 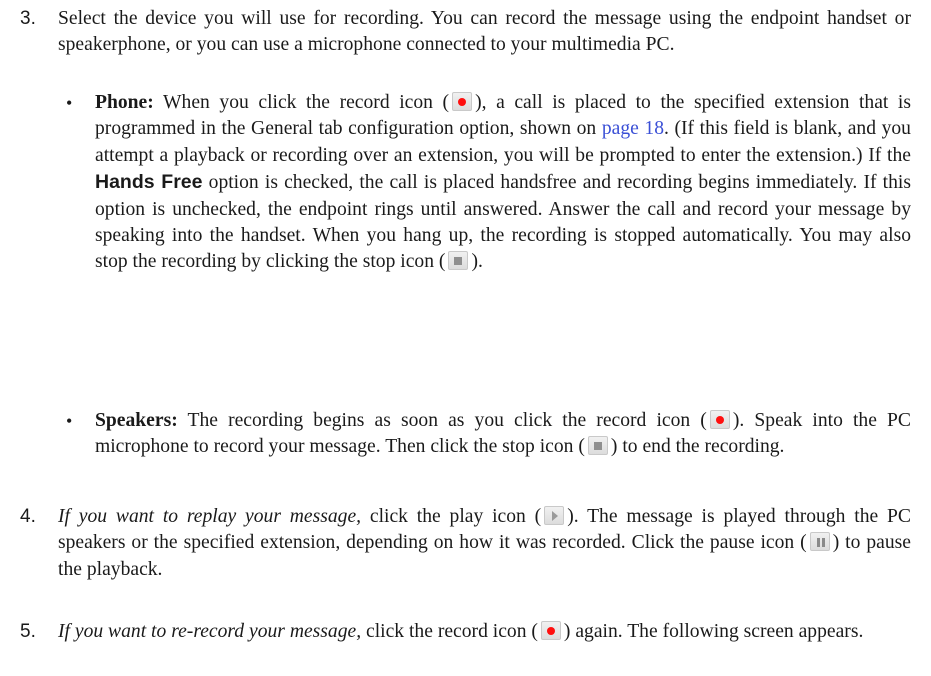 I want to click on play-icon, so click(x=554, y=515).